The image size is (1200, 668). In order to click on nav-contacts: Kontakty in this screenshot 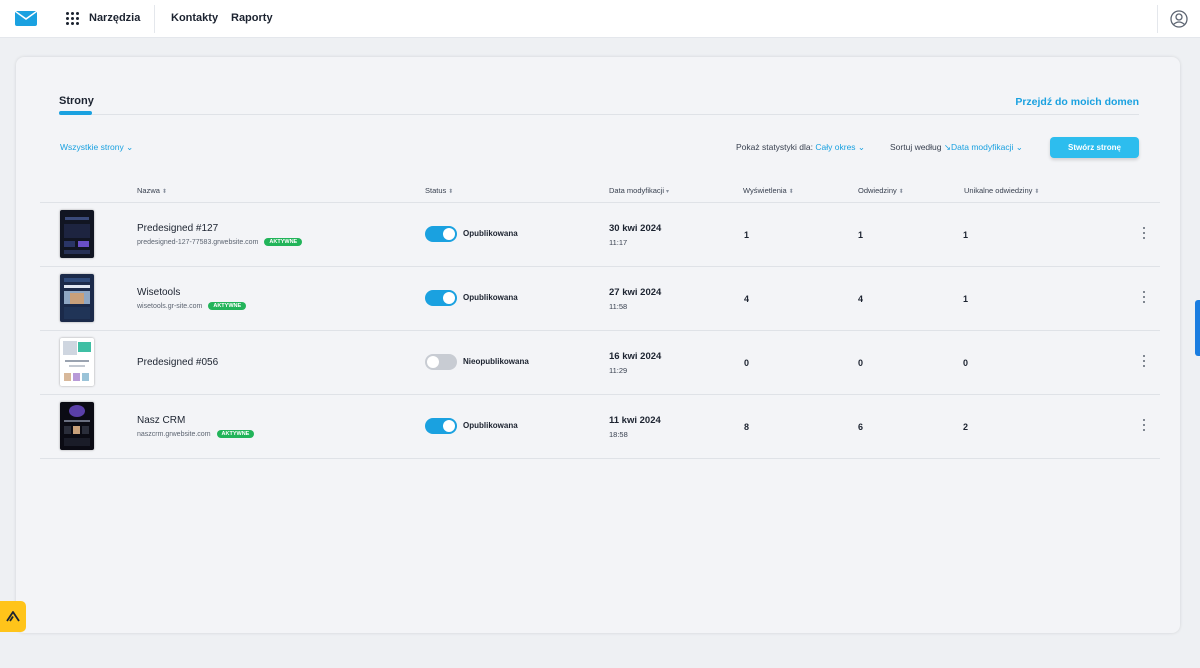, I will do `click(194, 18)`.